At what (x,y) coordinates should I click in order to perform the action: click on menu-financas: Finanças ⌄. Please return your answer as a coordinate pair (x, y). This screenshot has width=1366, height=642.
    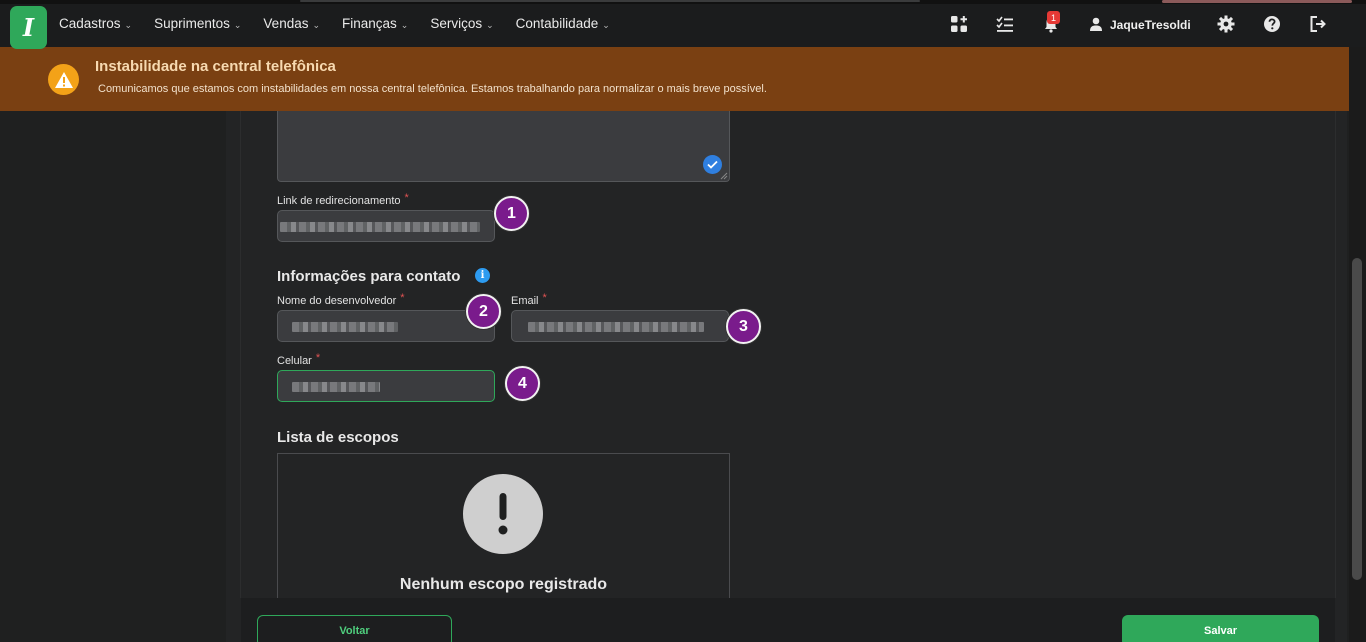
    Looking at the image, I should click on (375, 23).